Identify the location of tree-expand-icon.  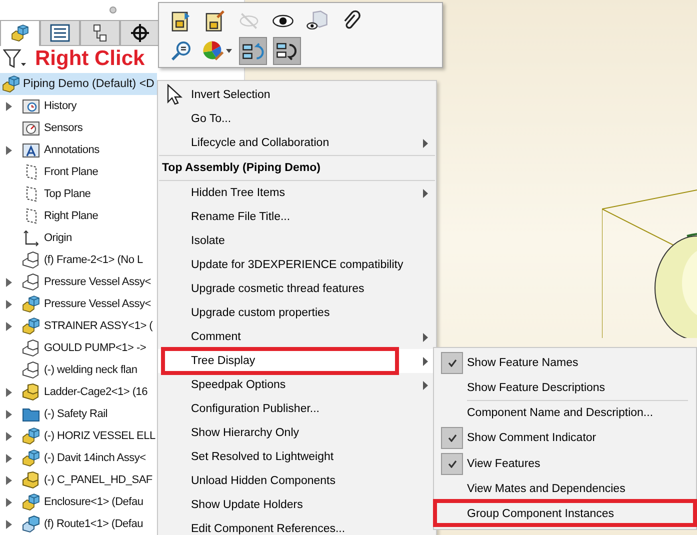
(253, 51).